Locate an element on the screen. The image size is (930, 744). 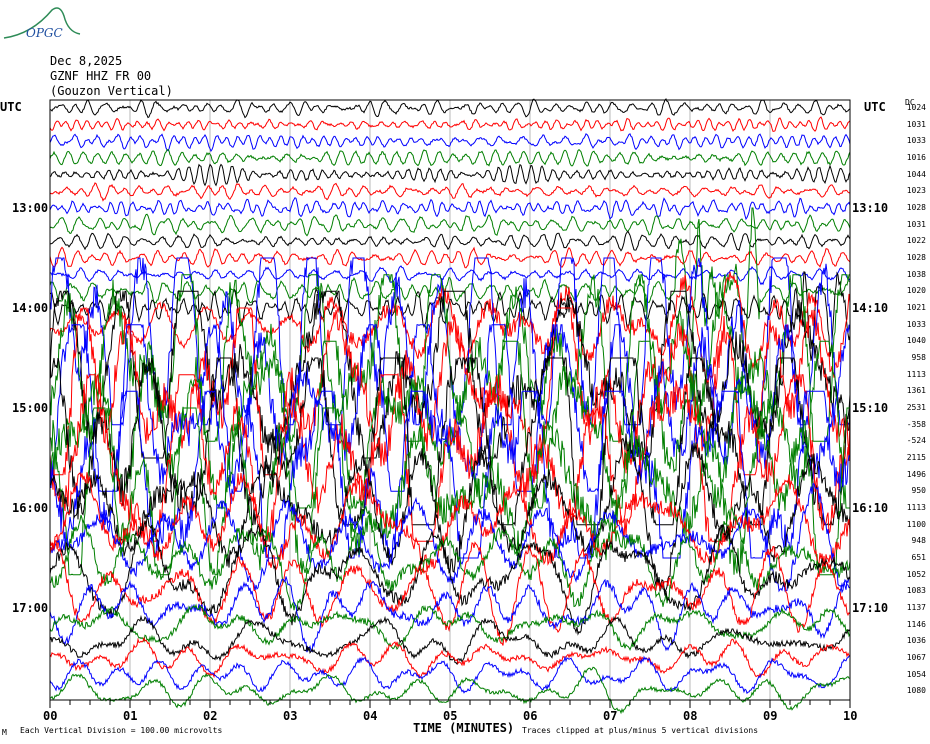
x-tick-label: 00 is located at coordinates (50, 716).